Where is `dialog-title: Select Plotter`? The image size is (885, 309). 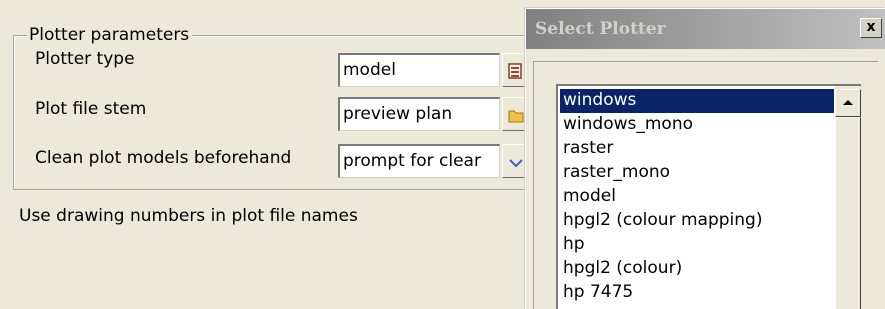 dialog-title: Select Plotter is located at coordinates (600, 29).